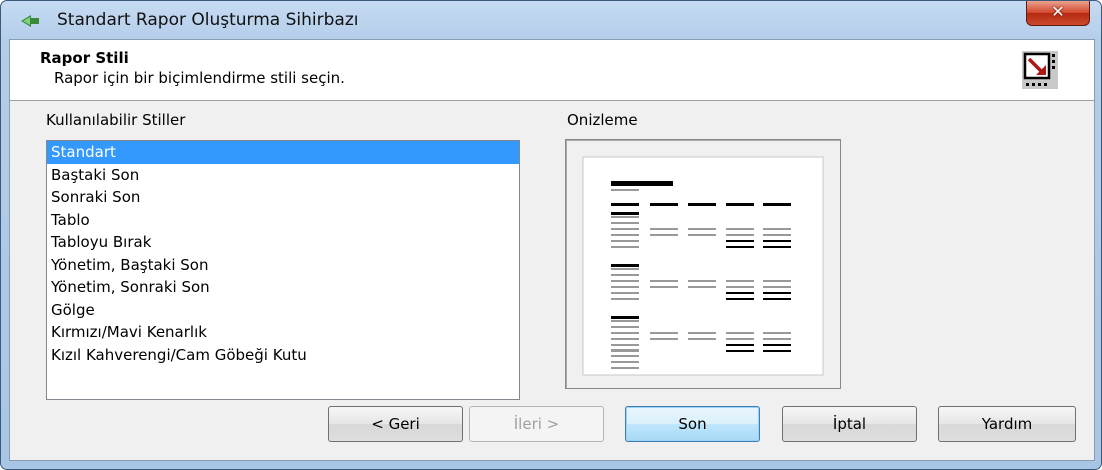 The width and height of the screenshot is (1102, 470). I want to click on style-item: Yönetim, Sonraki Son, so click(283, 287).